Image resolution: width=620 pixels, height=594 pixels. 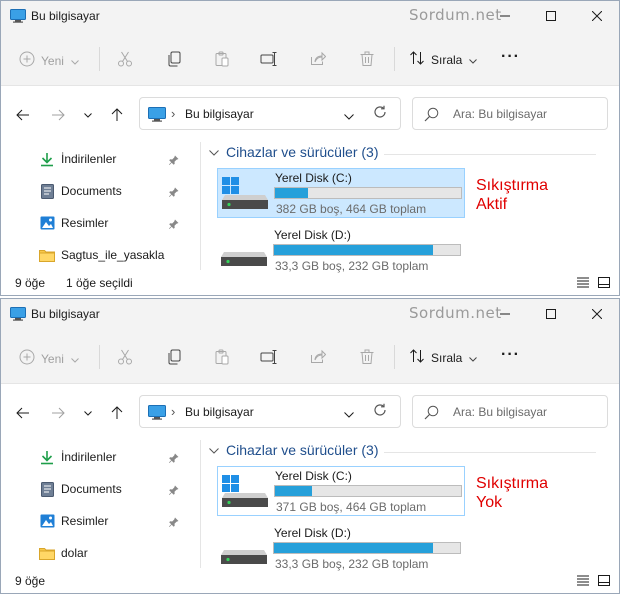 What do you see at coordinates (394, 59) in the screenshot?
I see `toolbar-divider` at bounding box center [394, 59].